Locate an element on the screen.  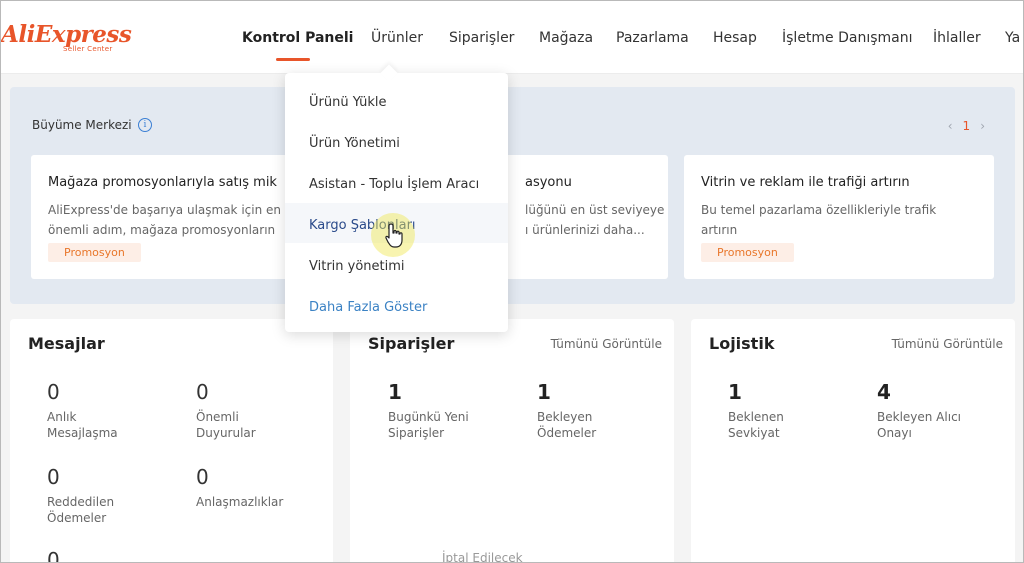
chevron-right-icon: › is located at coordinates (982, 126).